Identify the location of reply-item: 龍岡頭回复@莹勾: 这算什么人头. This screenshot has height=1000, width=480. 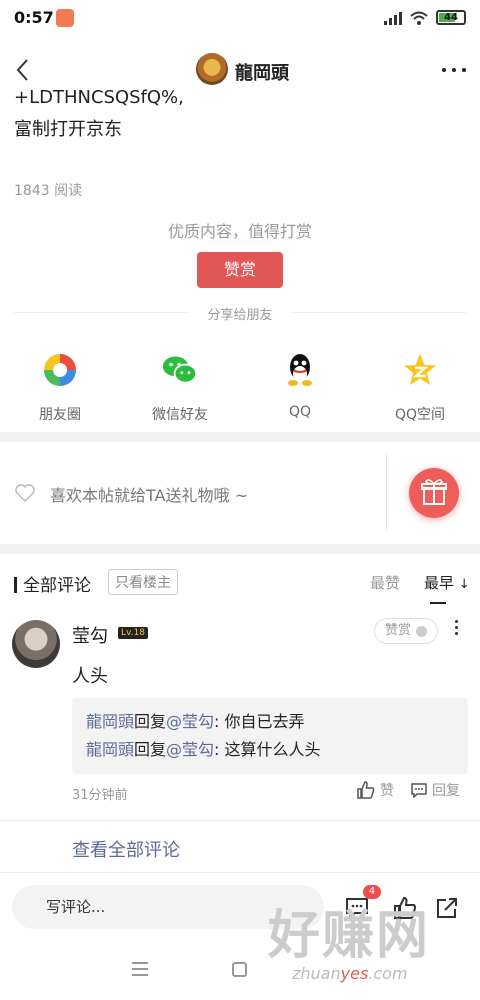
(270, 750).